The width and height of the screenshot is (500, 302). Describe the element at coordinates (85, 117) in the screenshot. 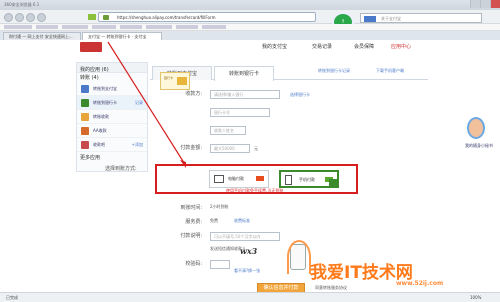

I see `receive-icon` at that location.